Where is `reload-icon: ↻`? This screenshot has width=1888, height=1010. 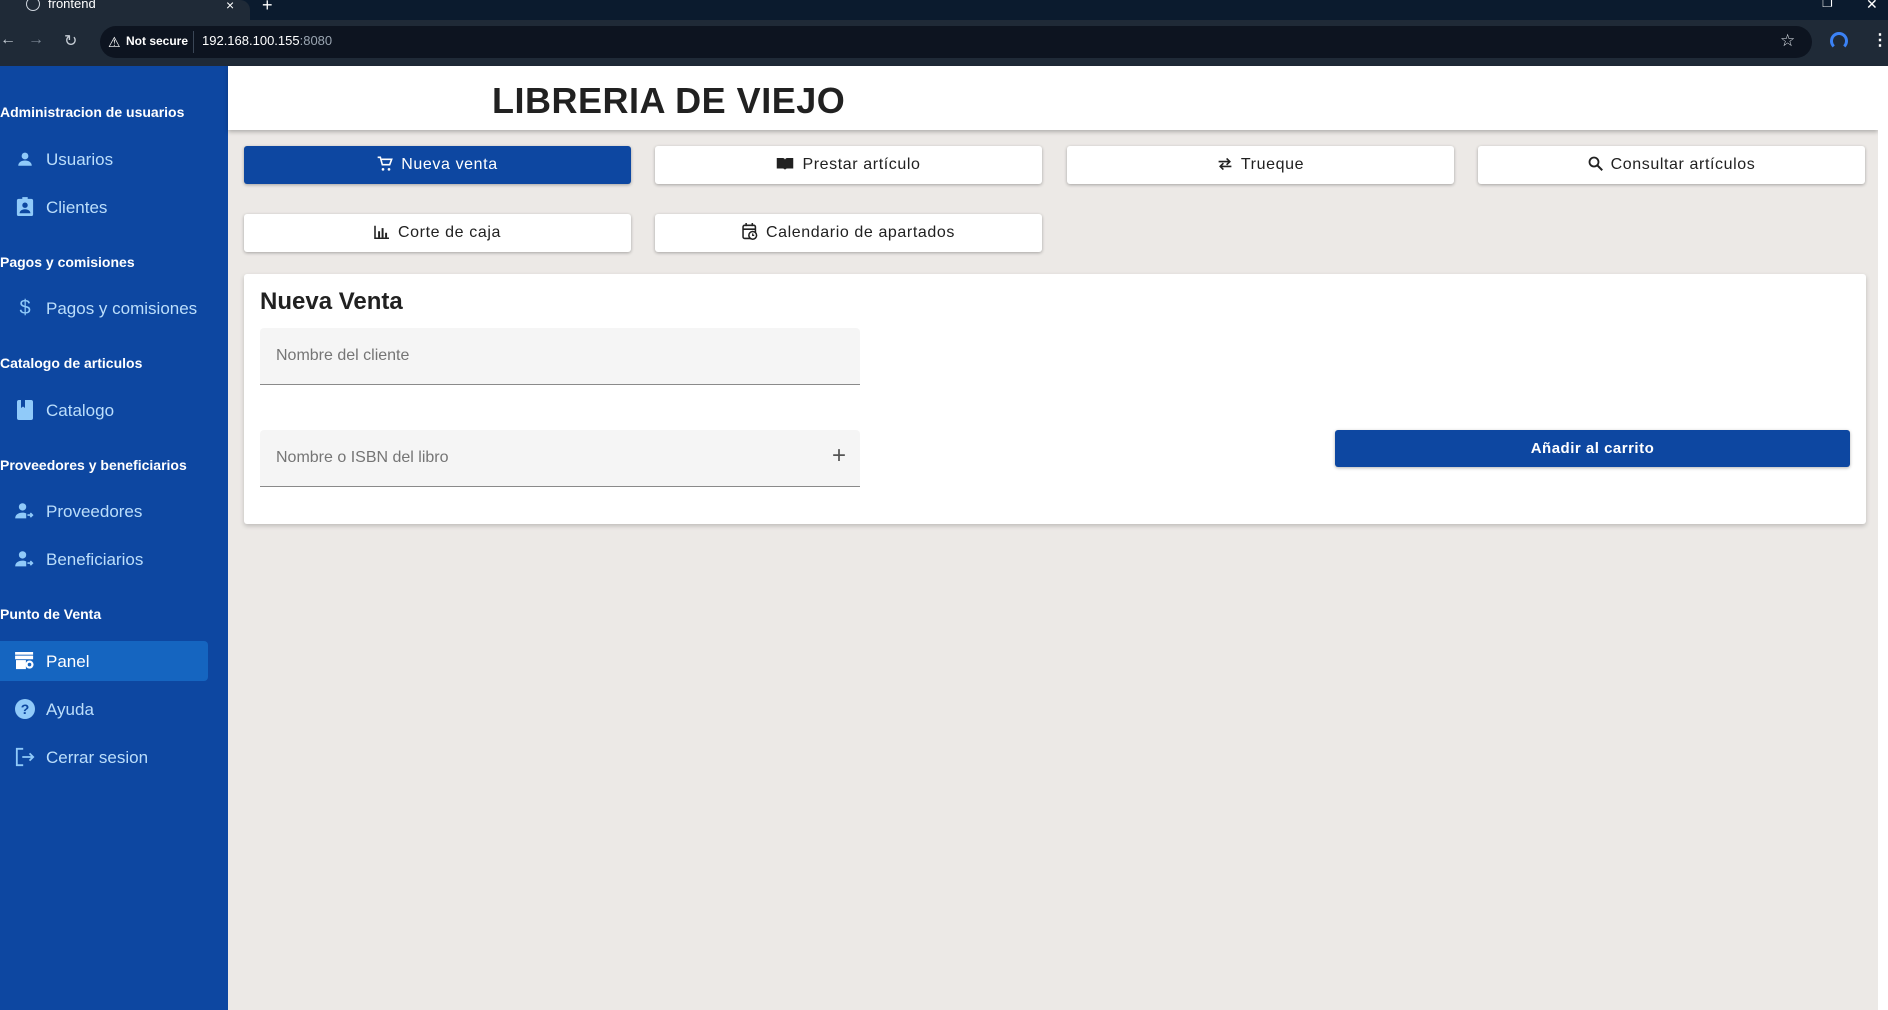
reload-icon: ↻ is located at coordinates (70, 41).